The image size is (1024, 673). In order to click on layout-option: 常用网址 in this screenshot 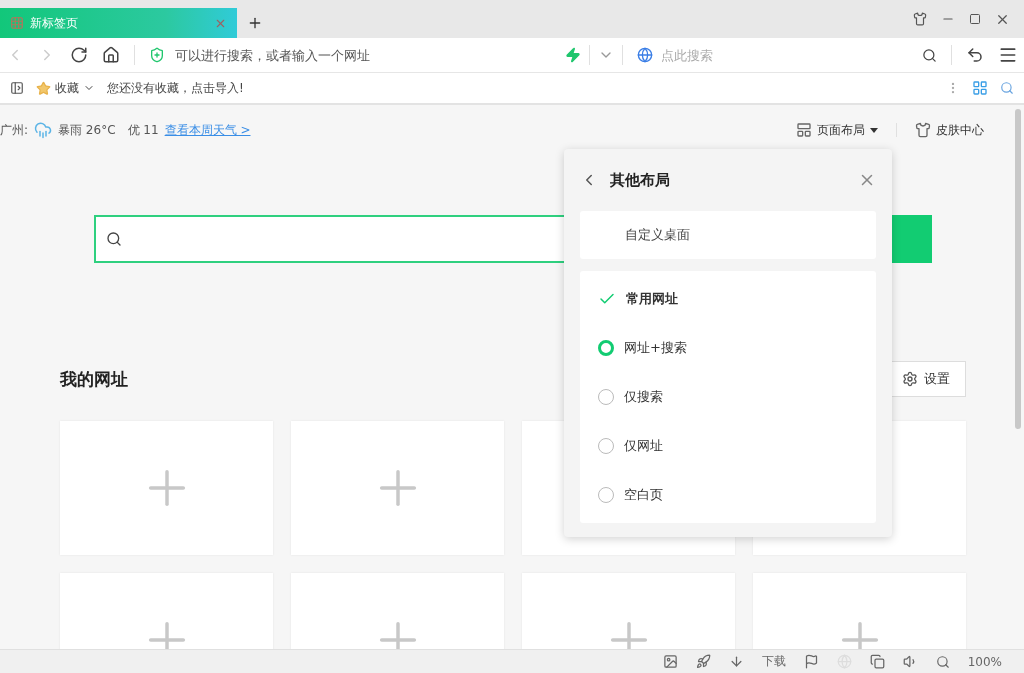, I will do `click(728, 299)`.